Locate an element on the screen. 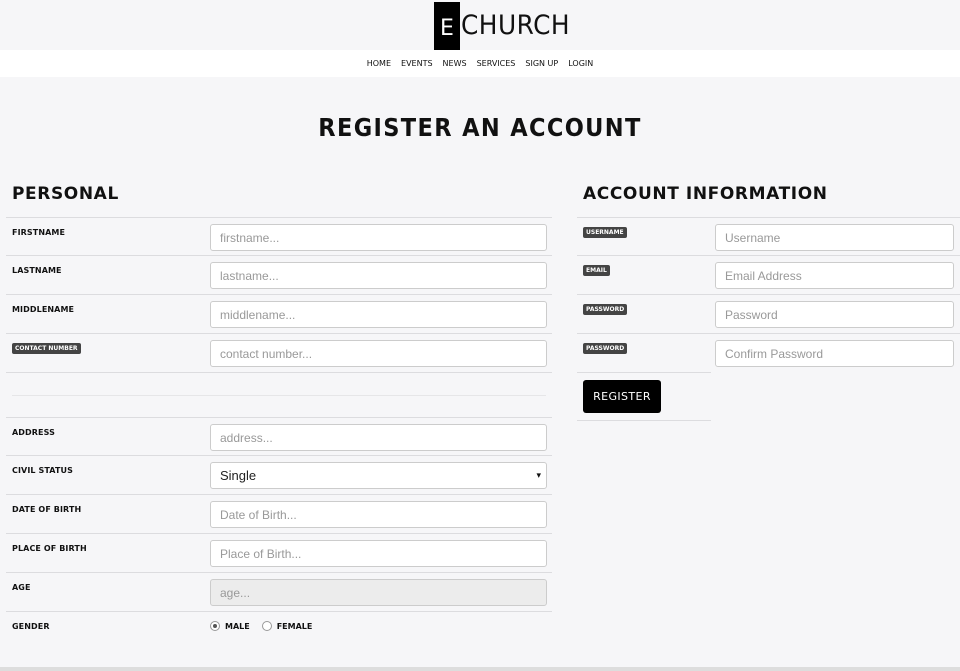 Image resolution: width=960 pixels, height=671 pixels. chevron-down-icon: ▾ is located at coordinates (538, 475).